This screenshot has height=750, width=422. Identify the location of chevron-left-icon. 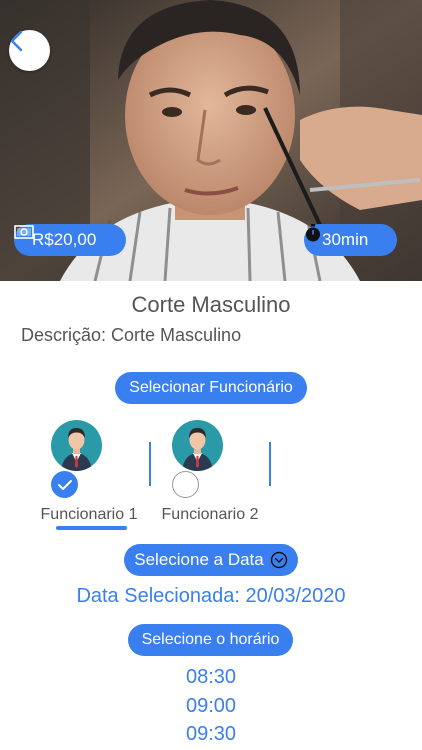
(16, 41).